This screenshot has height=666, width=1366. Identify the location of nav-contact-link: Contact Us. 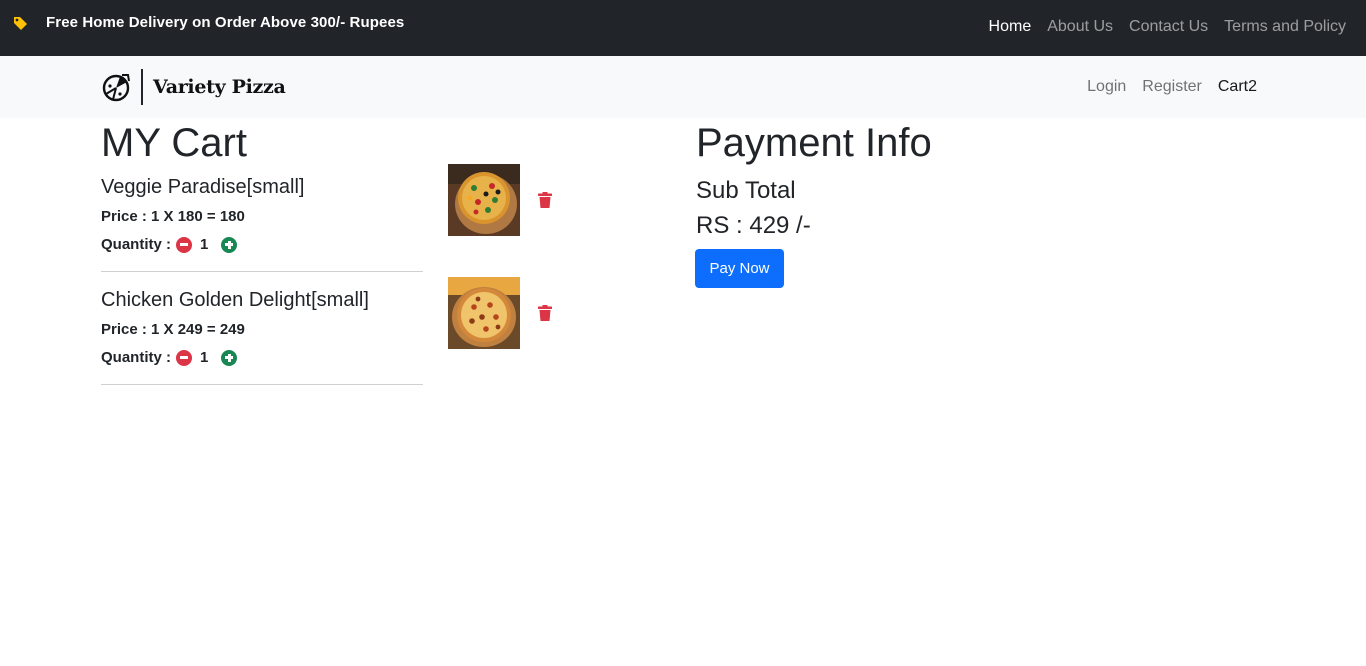
(1168, 27).